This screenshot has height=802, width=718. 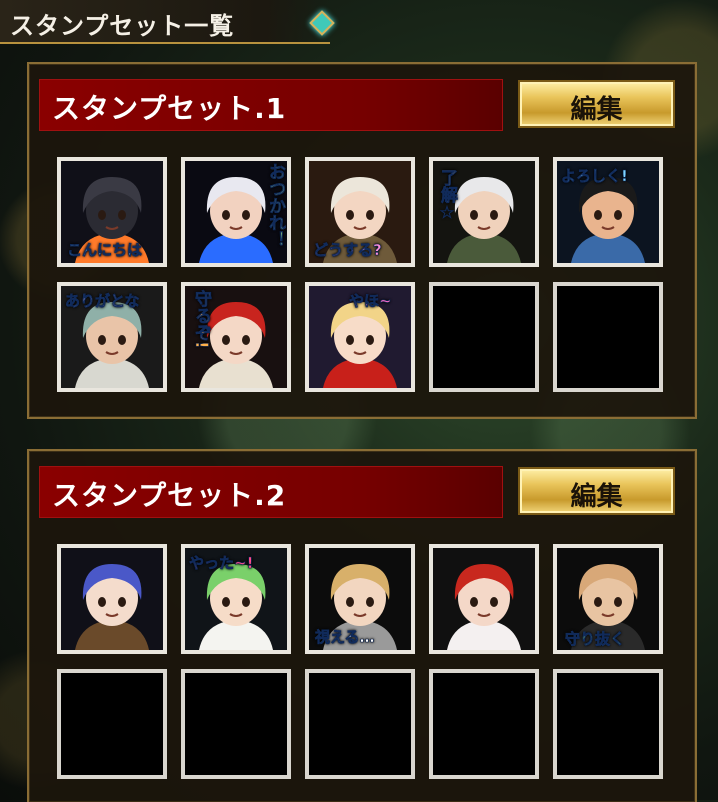 I want to click on stamp-set-banner: スタンプセット.2, so click(x=271, y=492).